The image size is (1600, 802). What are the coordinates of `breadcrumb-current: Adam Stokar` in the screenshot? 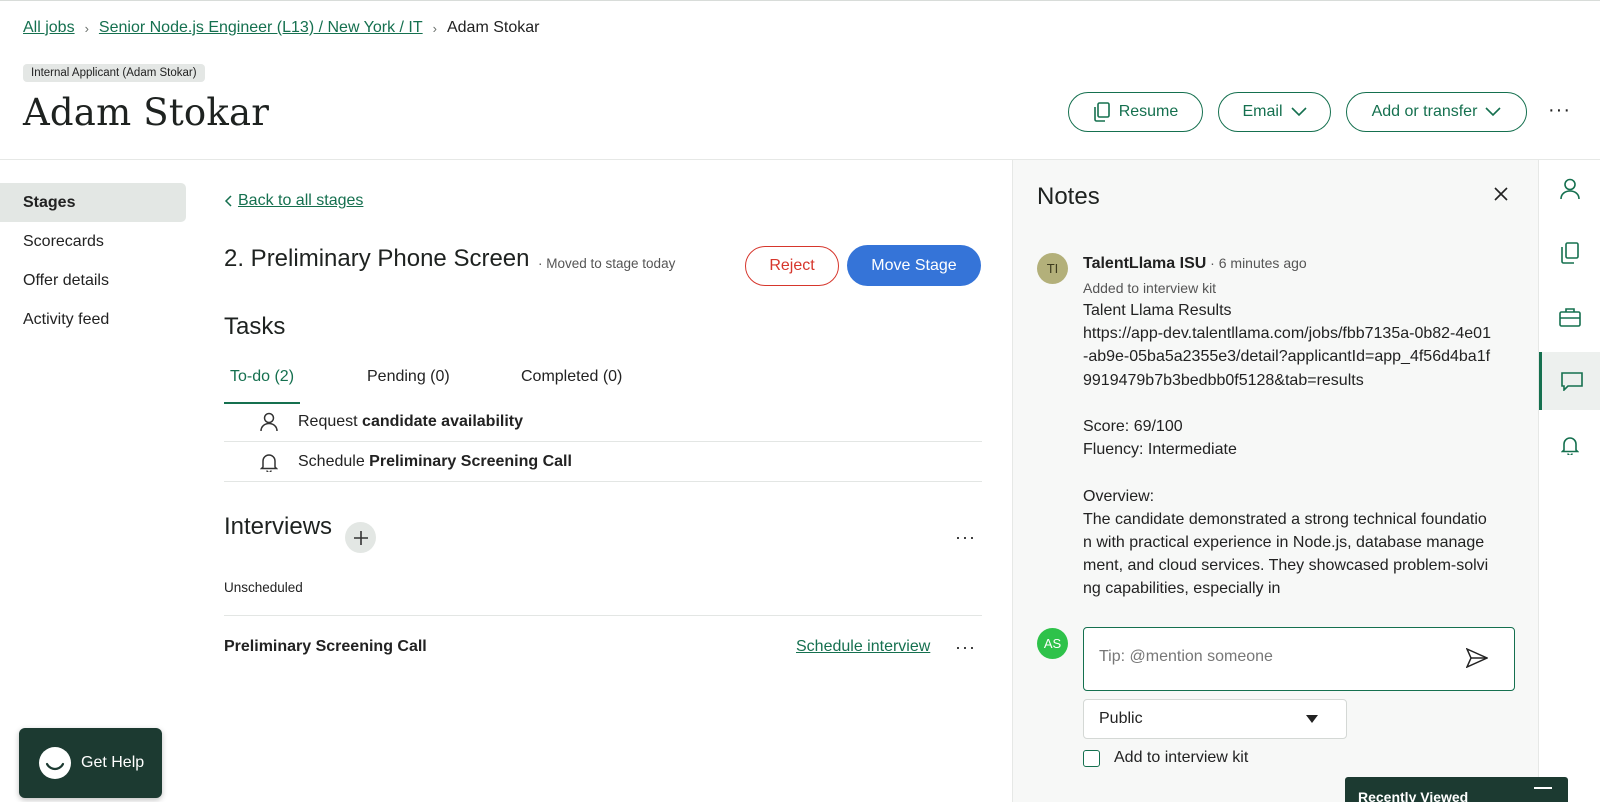 It's located at (493, 27).